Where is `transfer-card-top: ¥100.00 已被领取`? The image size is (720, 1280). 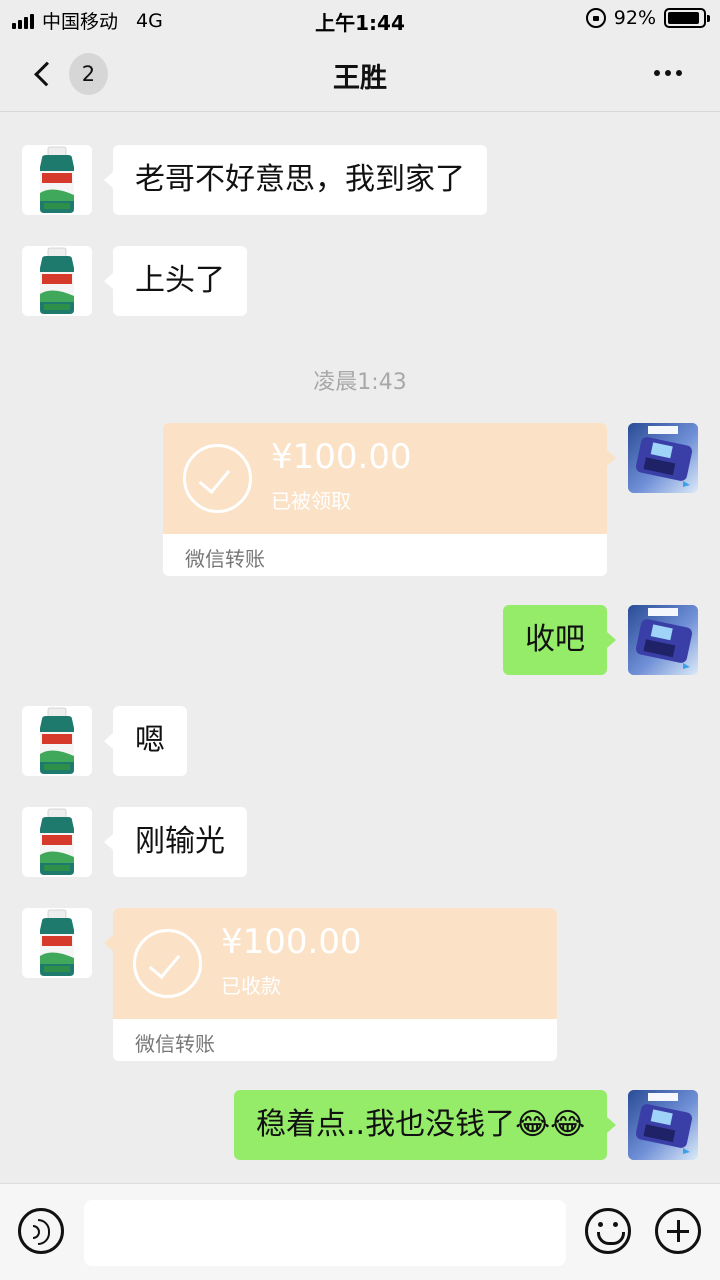
transfer-card-top: ¥100.00 已被领取 is located at coordinates (389, 478).